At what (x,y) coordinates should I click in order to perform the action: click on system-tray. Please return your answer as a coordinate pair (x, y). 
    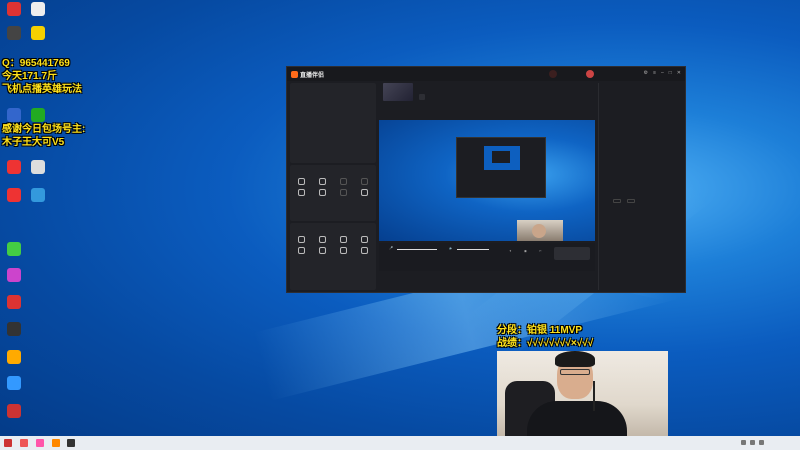
    Looking at the image, I should click on (752, 442).